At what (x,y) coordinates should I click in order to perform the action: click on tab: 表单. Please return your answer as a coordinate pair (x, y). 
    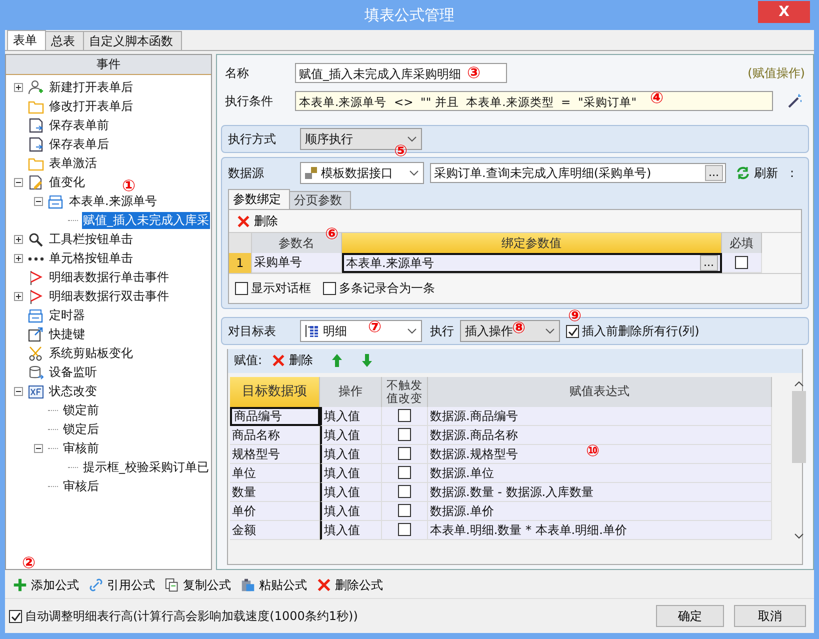
    Looking at the image, I should click on (26, 40).